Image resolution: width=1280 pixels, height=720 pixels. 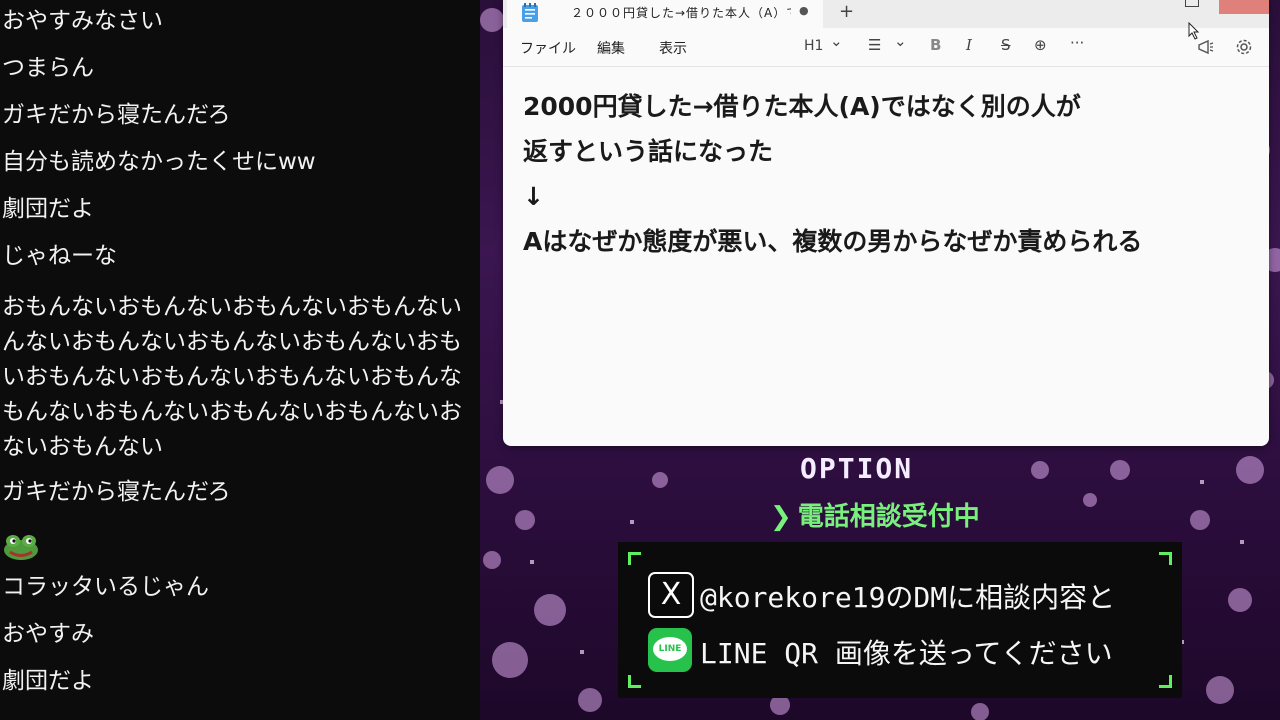 I want to click on bold-button: B, so click(x=935, y=45).